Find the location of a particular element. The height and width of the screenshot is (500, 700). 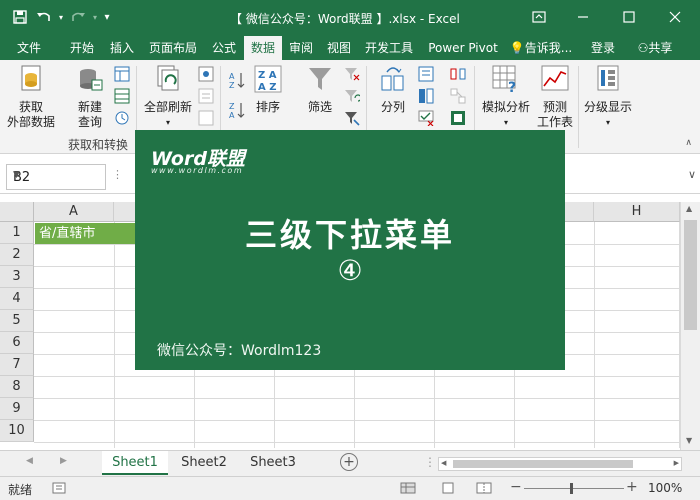

manage-data-model-icon is located at coordinates (458, 118).